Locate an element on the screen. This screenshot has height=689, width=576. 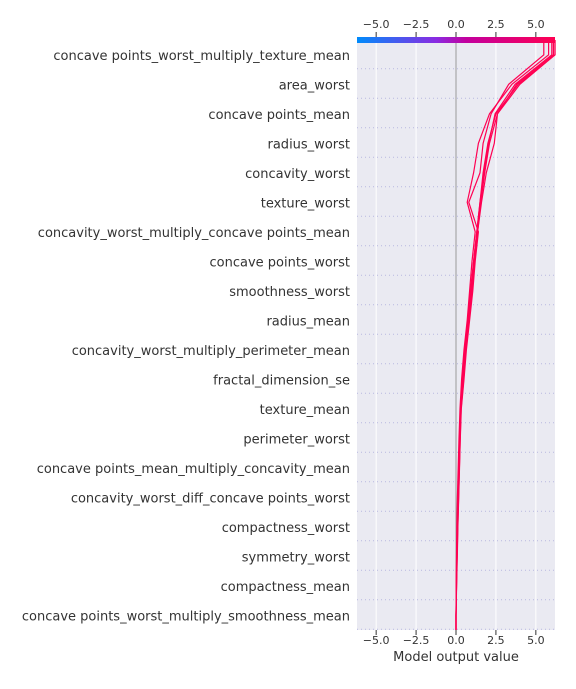
top-tick-label: 5.0 is located at coordinates (536, 24).